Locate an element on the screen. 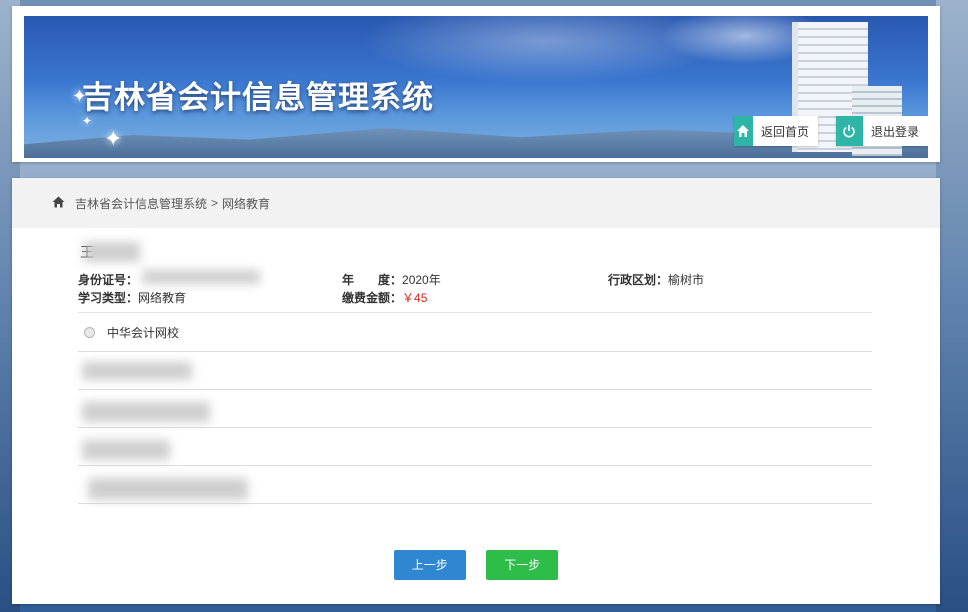  id-label: 身份证号： is located at coordinates (108, 280).